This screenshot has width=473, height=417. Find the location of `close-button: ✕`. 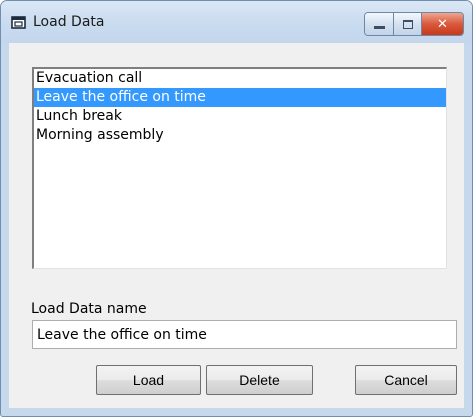

close-button: ✕ is located at coordinates (442, 24).